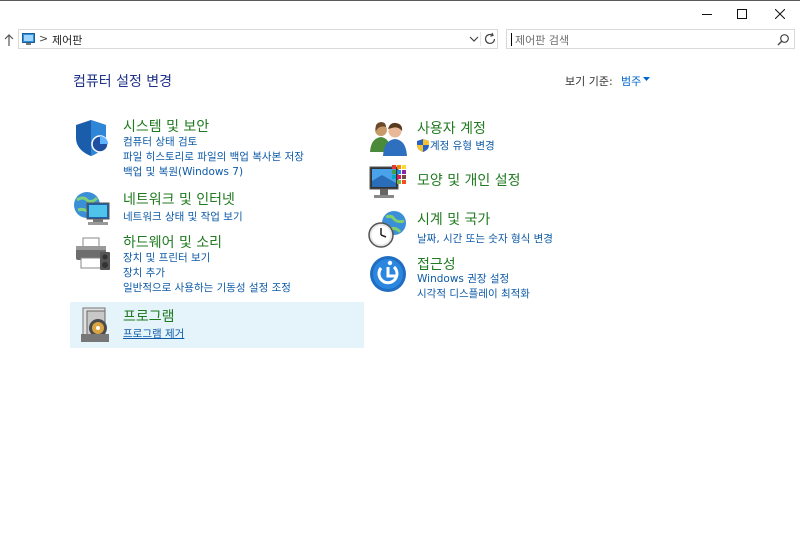  I want to click on link-network-status: 네트워크 상태 및 작업 보기, so click(183, 216).